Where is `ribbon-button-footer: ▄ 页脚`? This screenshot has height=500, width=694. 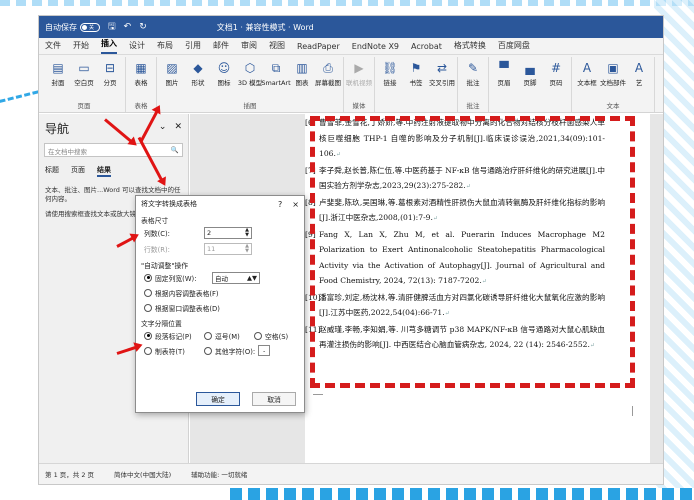 ribbon-button-footer: ▄ 页脚 is located at coordinates (530, 79).